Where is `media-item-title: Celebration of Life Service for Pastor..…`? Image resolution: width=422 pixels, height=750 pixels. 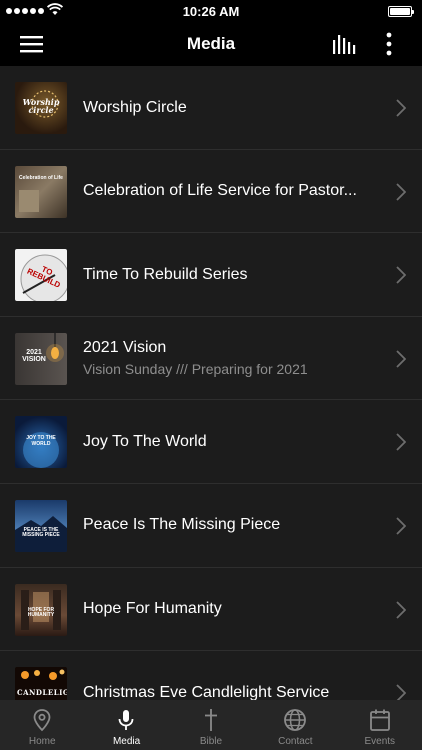 media-item-title: Celebration of Life Service for Pastor..… is located at coordinates (220, 191).